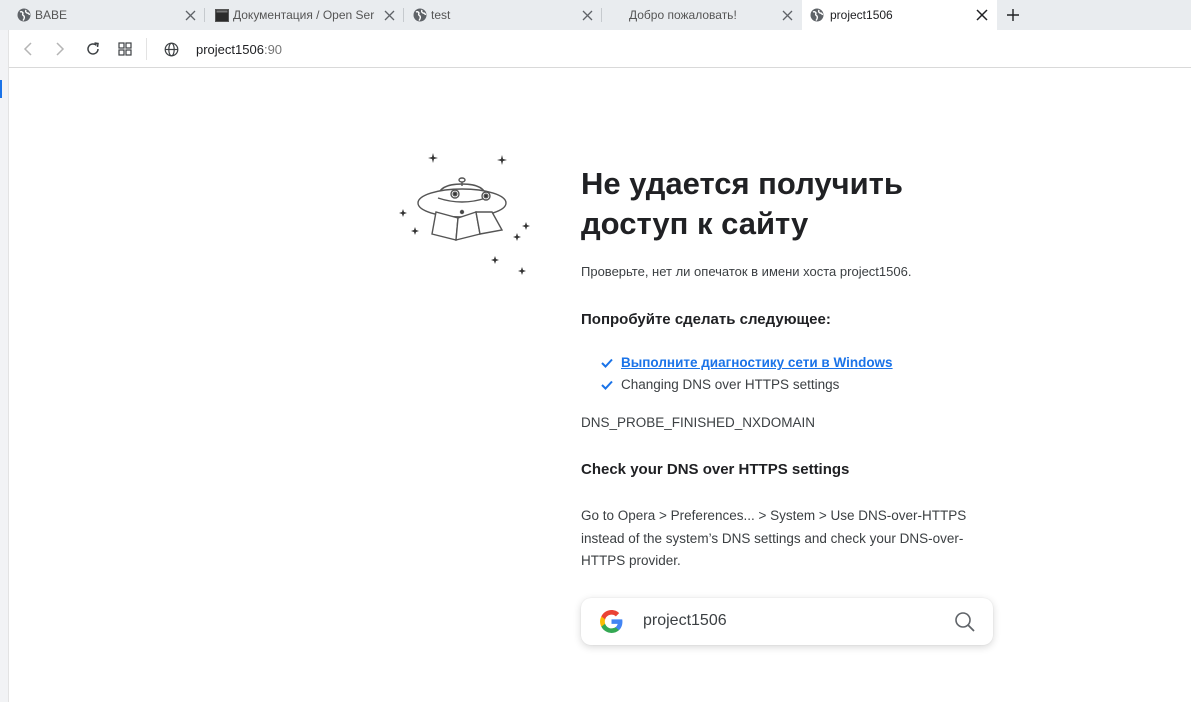  I want to click on grid-icon, so click(125, 49).